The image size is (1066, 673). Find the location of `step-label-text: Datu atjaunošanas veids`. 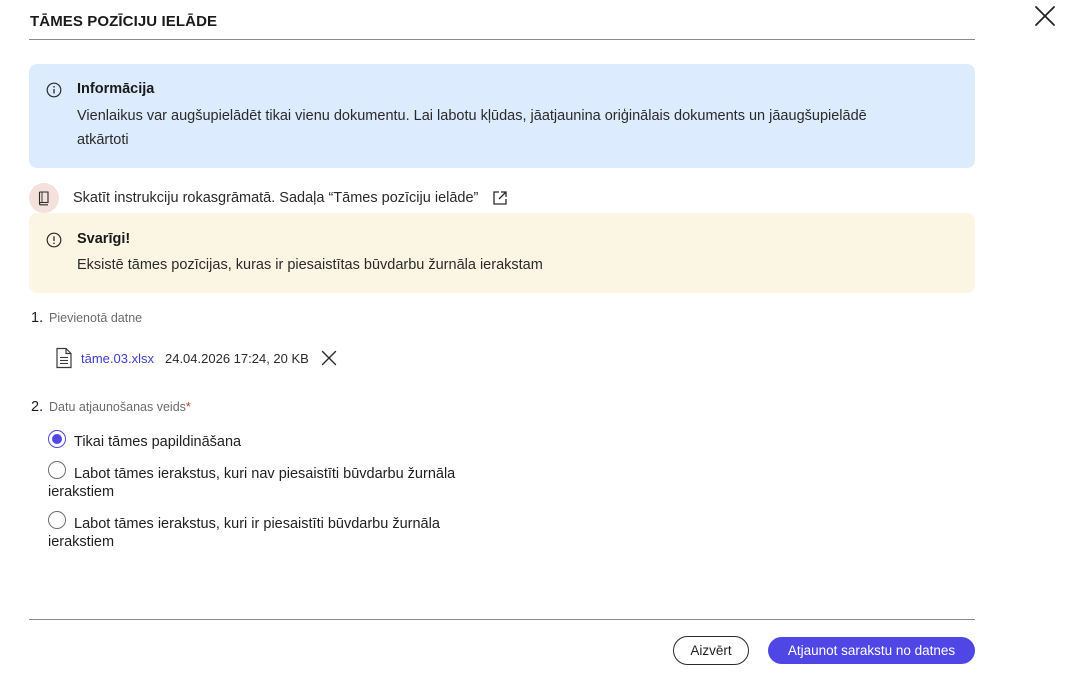

step-label-text: Datu atjaunošanas veids is located at coordinates (117, 407).